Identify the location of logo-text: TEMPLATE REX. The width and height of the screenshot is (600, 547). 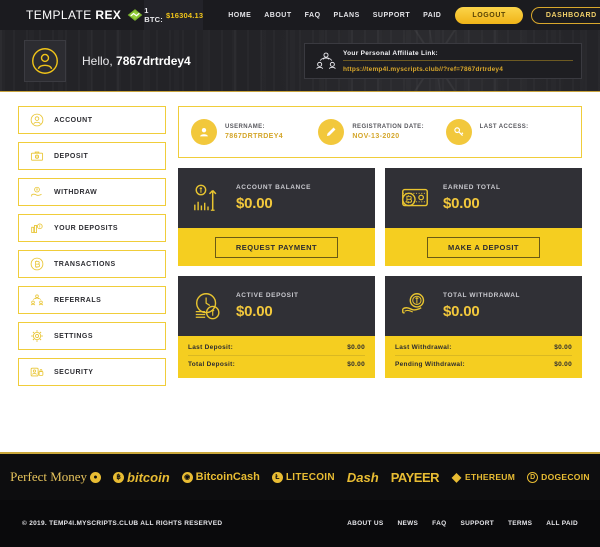
(74, 15).